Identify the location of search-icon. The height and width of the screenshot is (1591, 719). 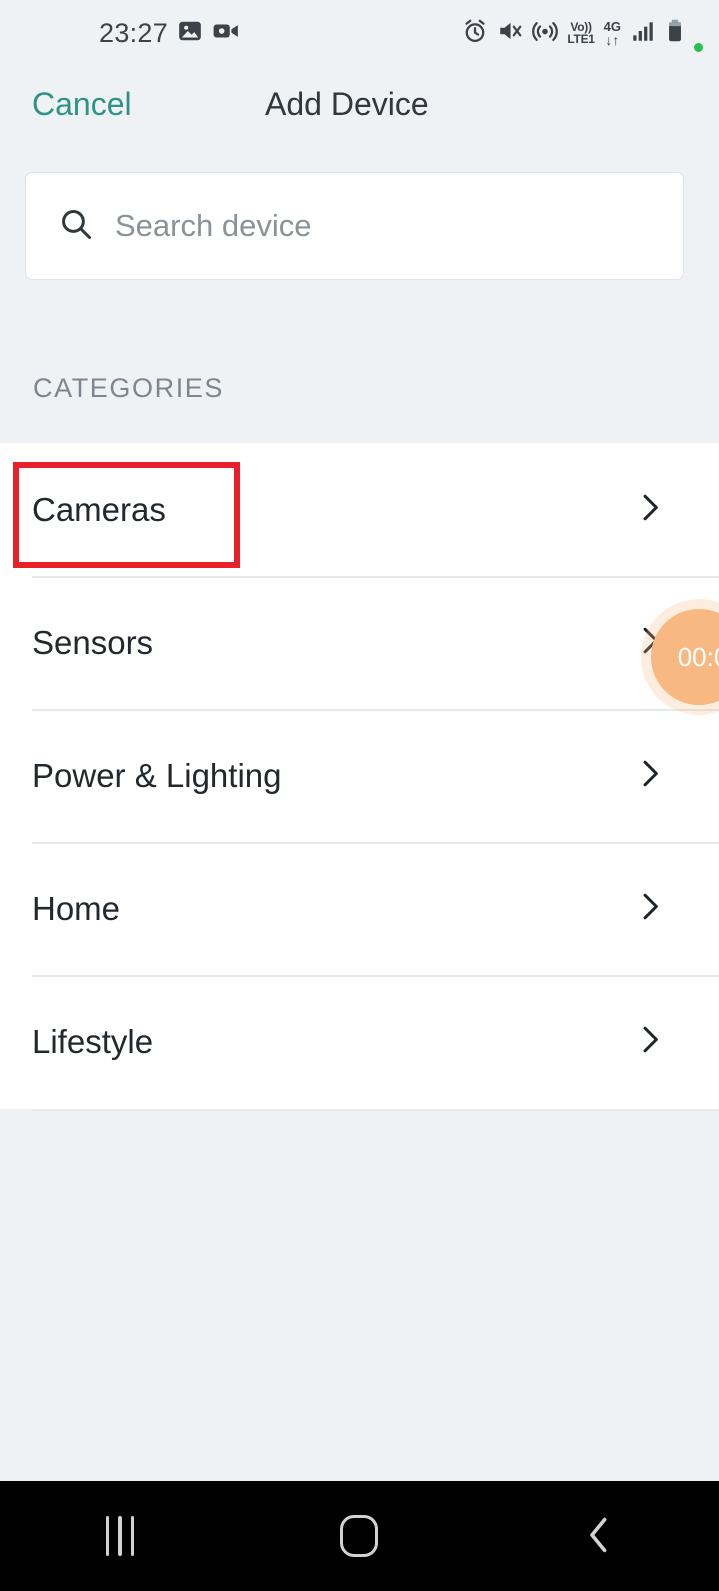
(76, 226).